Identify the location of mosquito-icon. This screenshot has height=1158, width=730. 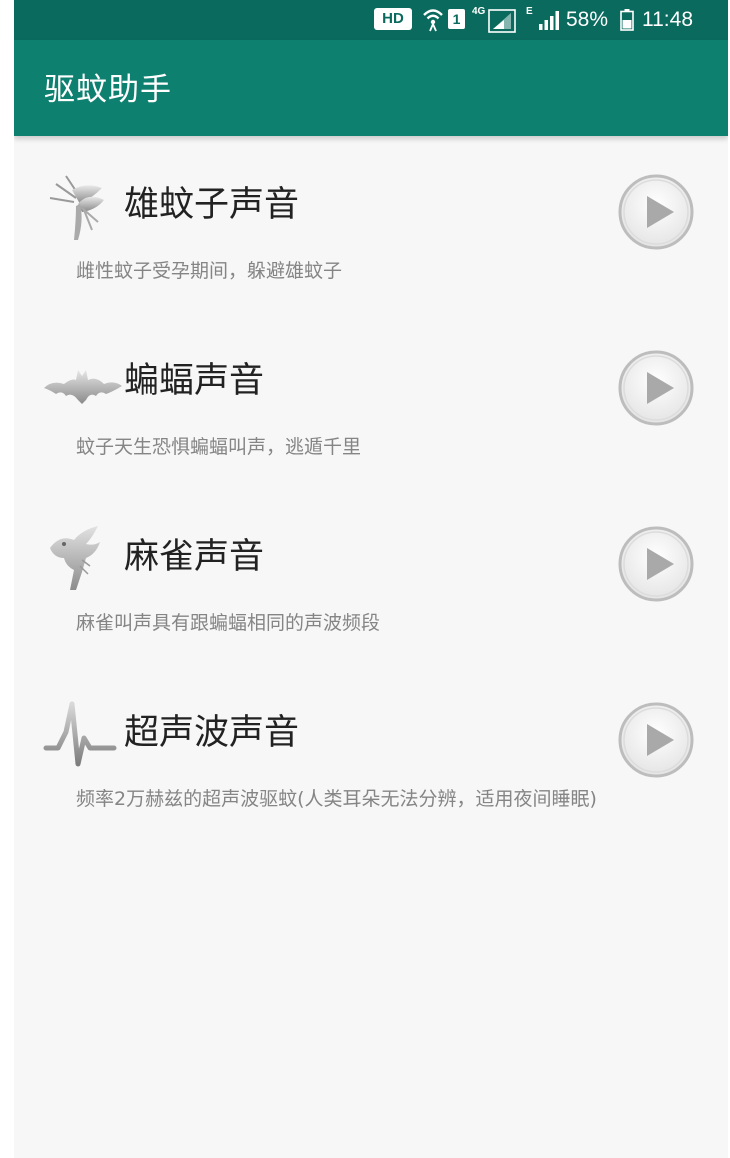
(76, 207).